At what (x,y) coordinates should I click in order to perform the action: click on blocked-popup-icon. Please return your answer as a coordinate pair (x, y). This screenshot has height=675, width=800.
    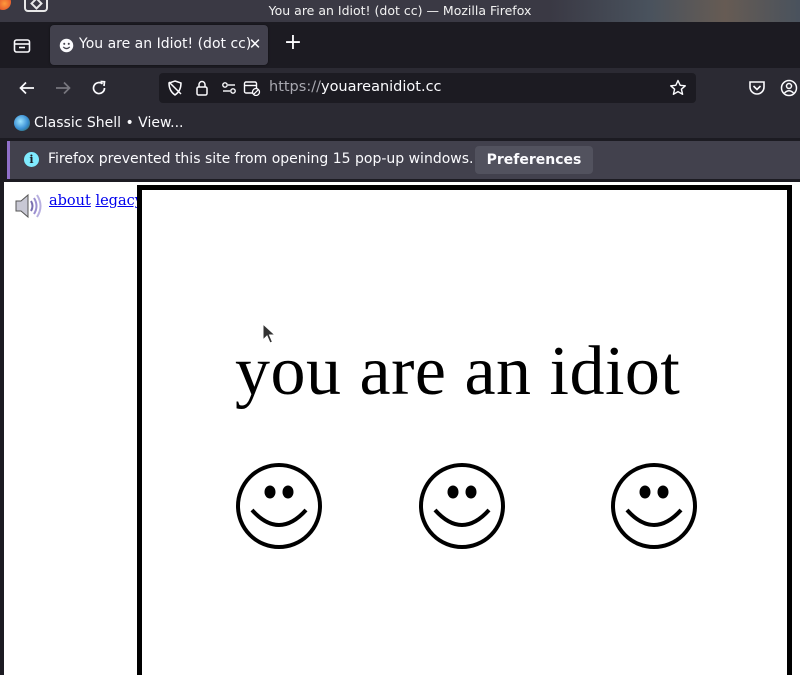
    Looking at the image, I should click on (252, 88).